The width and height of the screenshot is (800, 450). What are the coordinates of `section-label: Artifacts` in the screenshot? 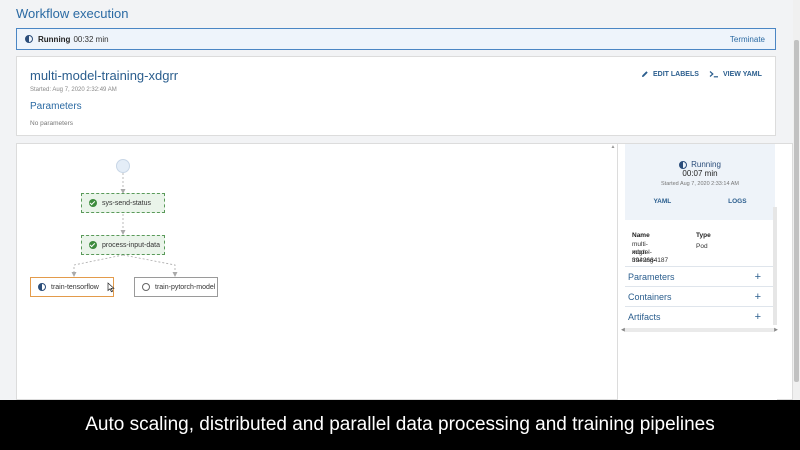 It's located at (644, 316).